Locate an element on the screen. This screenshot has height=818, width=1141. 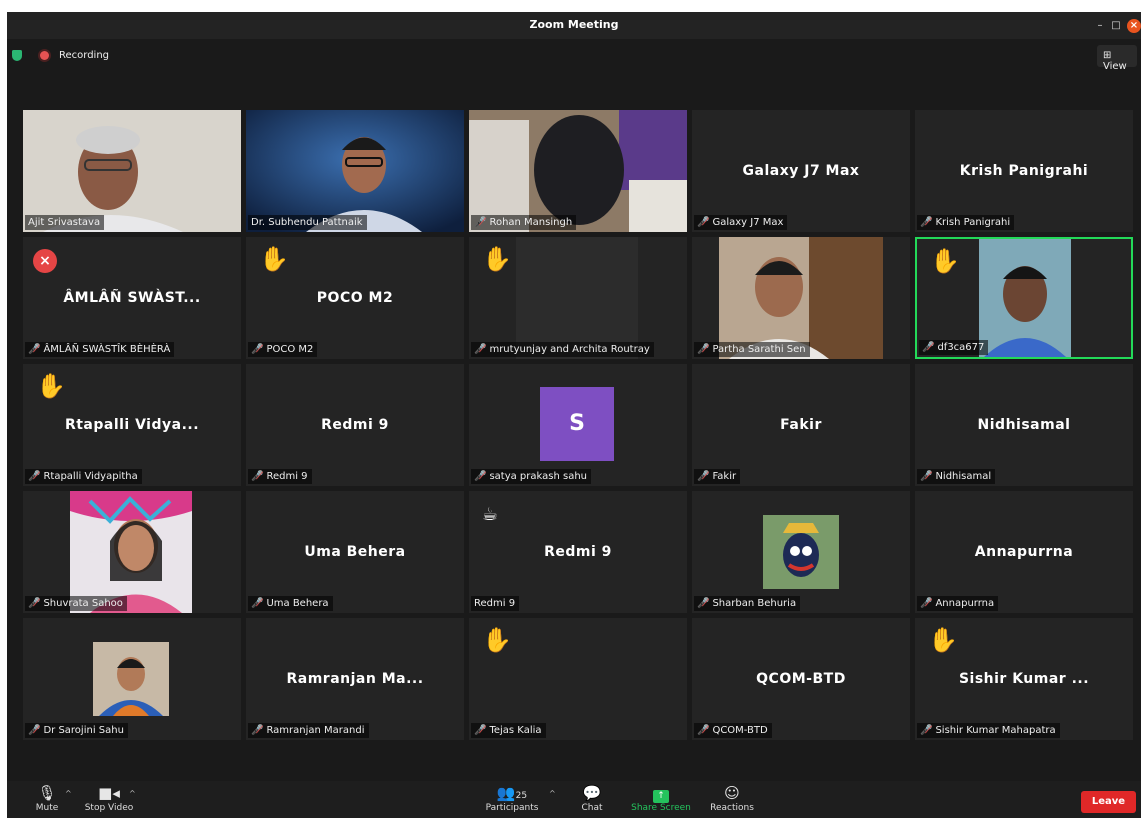
participant-tile: 🎤̸ Shuvrata Sahoo is located at coordinates (132, 552).